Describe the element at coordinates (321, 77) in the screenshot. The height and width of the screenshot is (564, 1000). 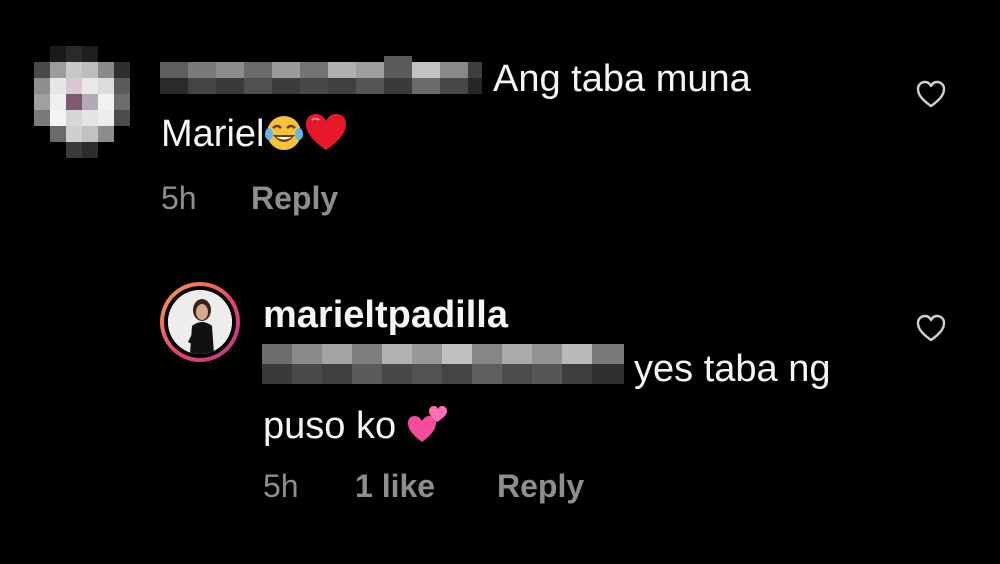
I see `pixelated-username` at that location.